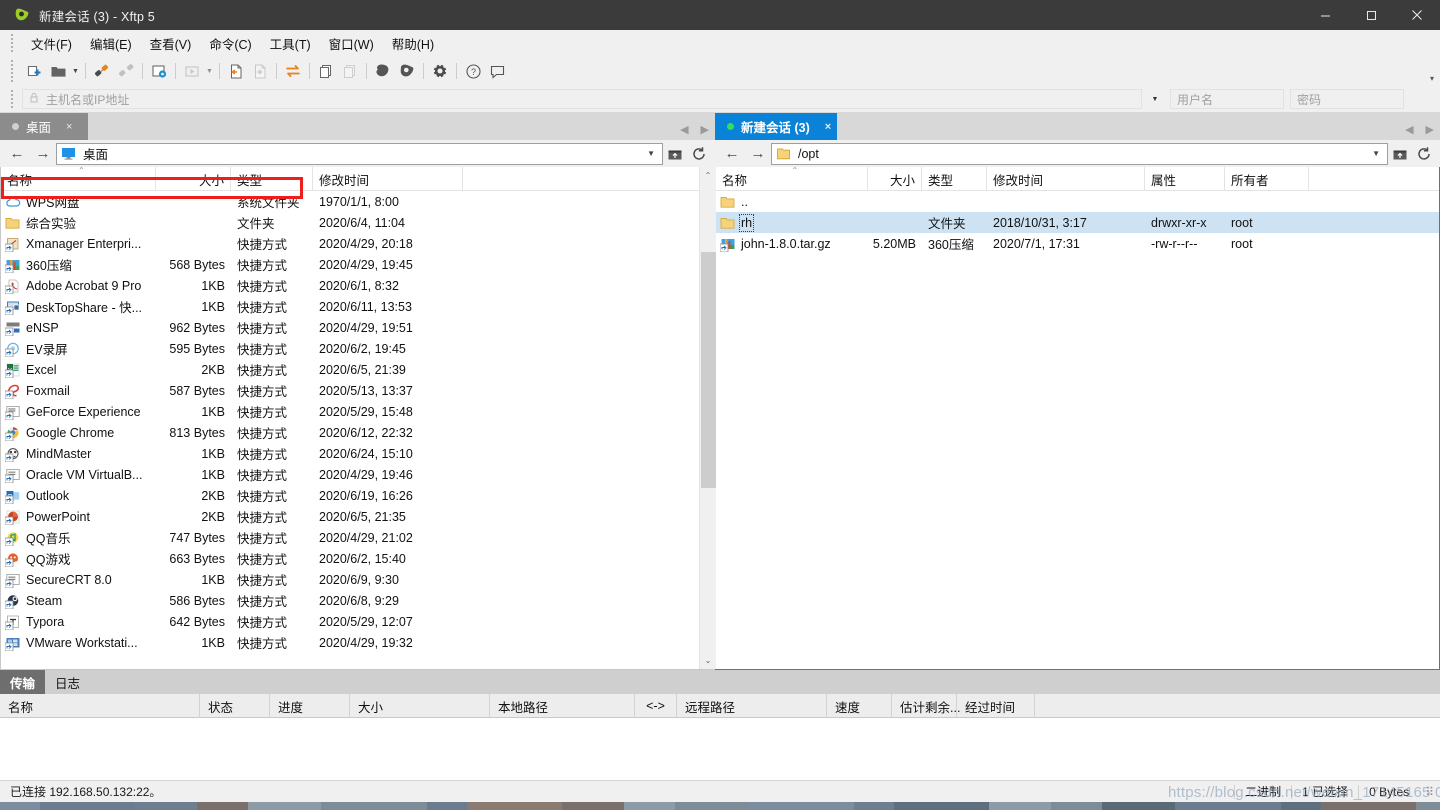  I want to click on transfer-column-header: 远程路径, so click(752, 706).